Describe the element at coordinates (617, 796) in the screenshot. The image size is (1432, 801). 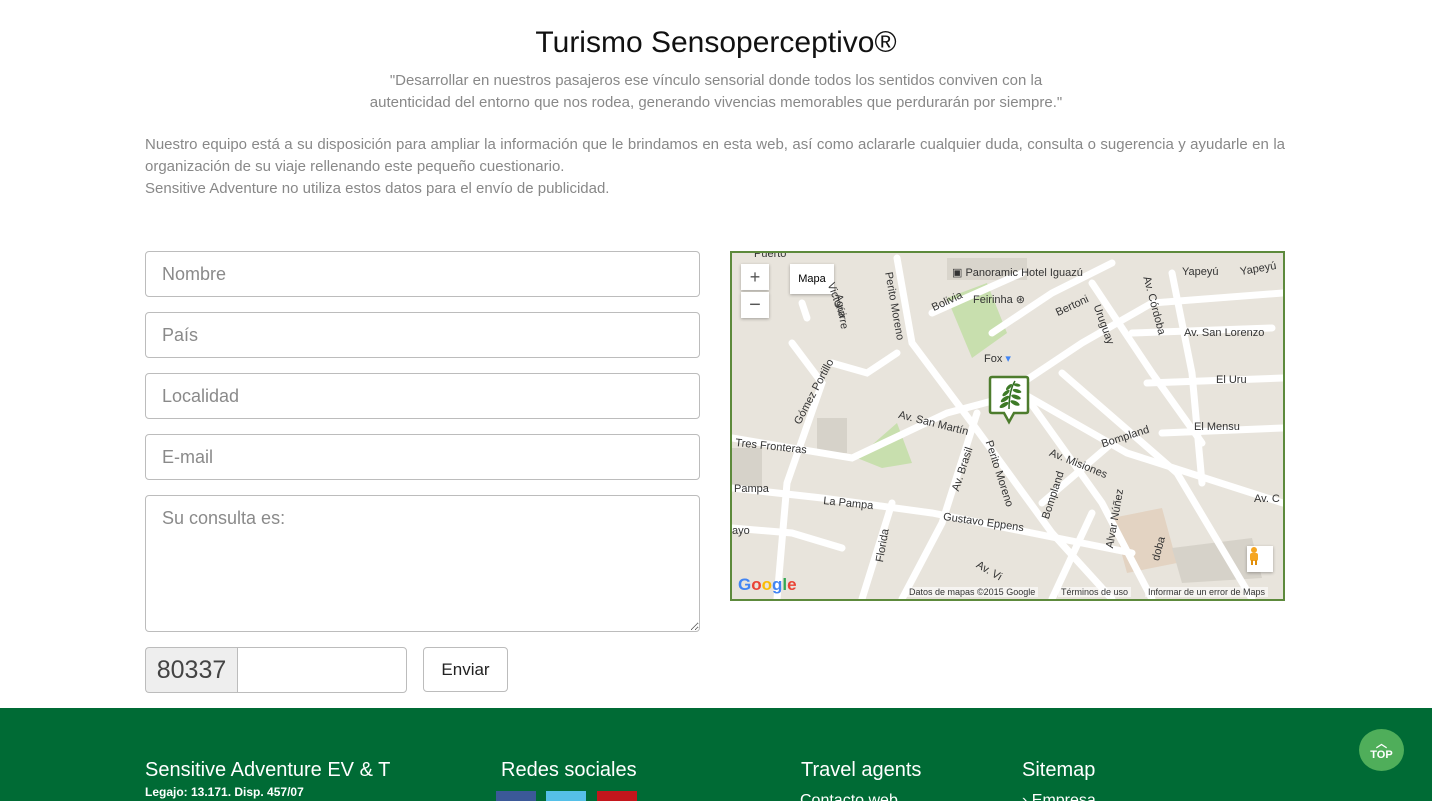
I see `pinterest-icon` at that location.